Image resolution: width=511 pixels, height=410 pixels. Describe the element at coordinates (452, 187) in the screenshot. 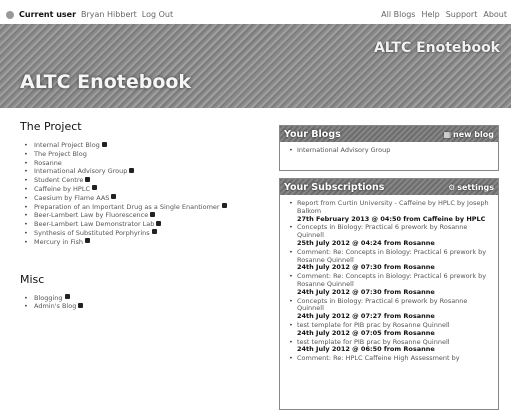

I see `gear-icon: ⚙` at that location.